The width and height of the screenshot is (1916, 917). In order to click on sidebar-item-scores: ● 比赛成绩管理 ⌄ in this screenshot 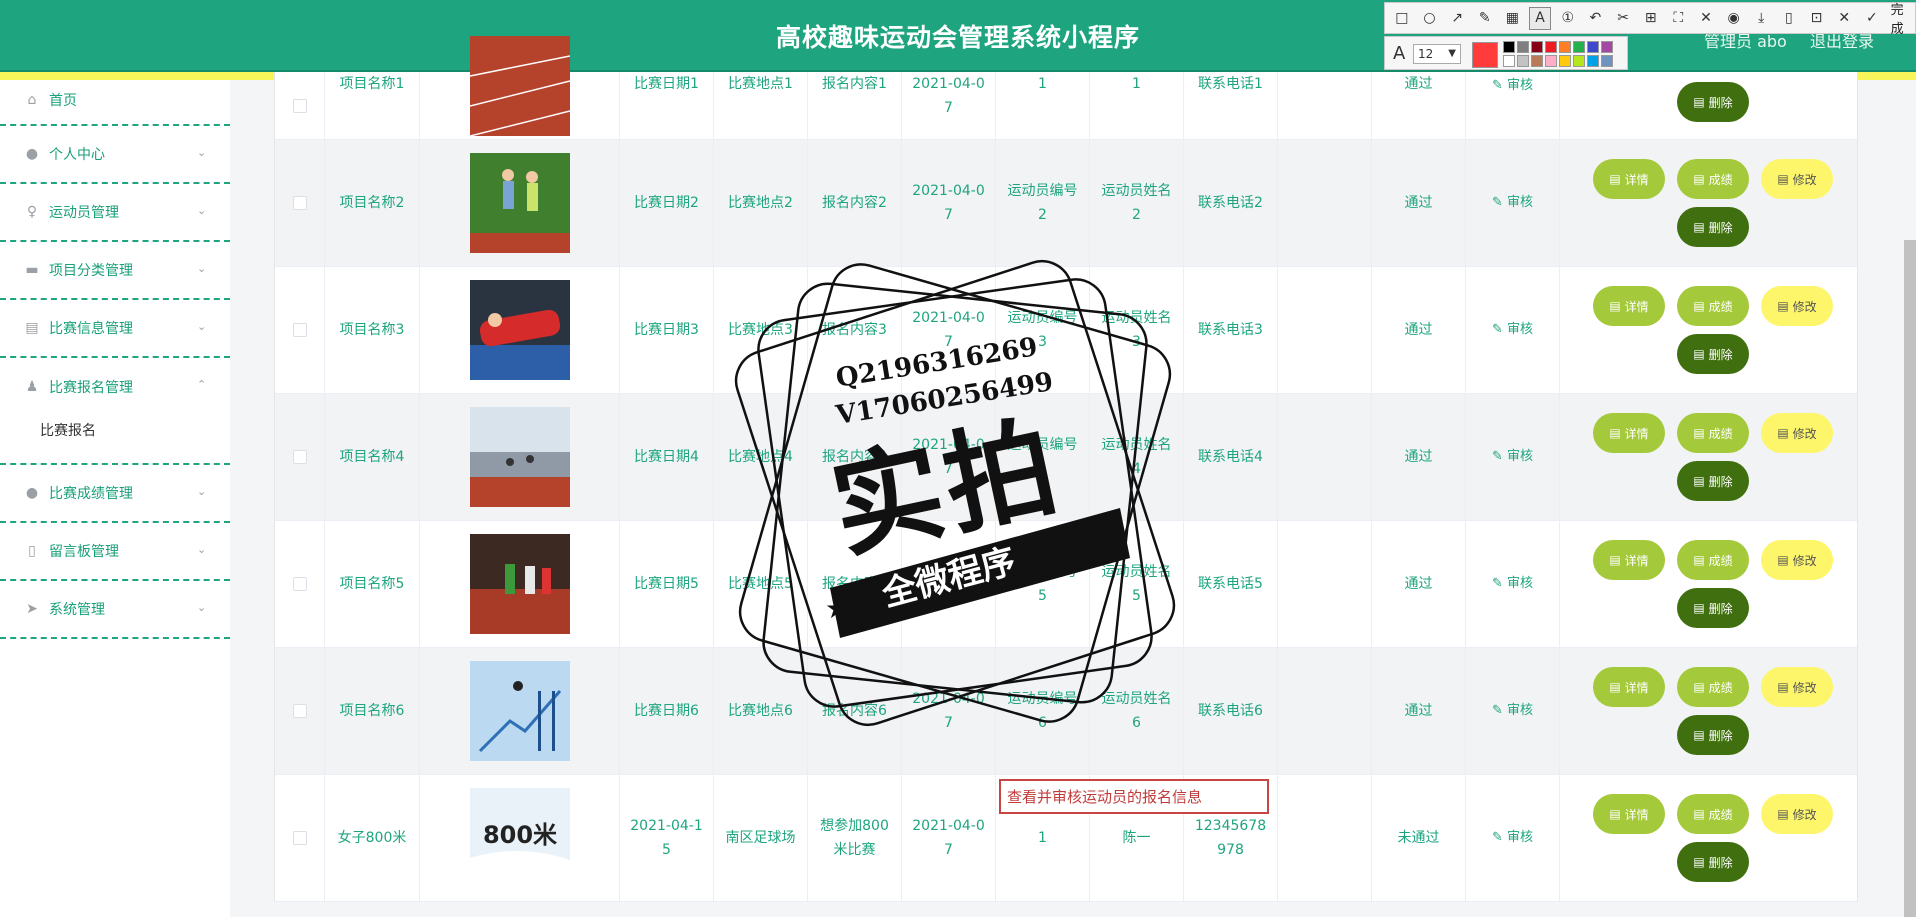, I will do `click(115, 494)`.